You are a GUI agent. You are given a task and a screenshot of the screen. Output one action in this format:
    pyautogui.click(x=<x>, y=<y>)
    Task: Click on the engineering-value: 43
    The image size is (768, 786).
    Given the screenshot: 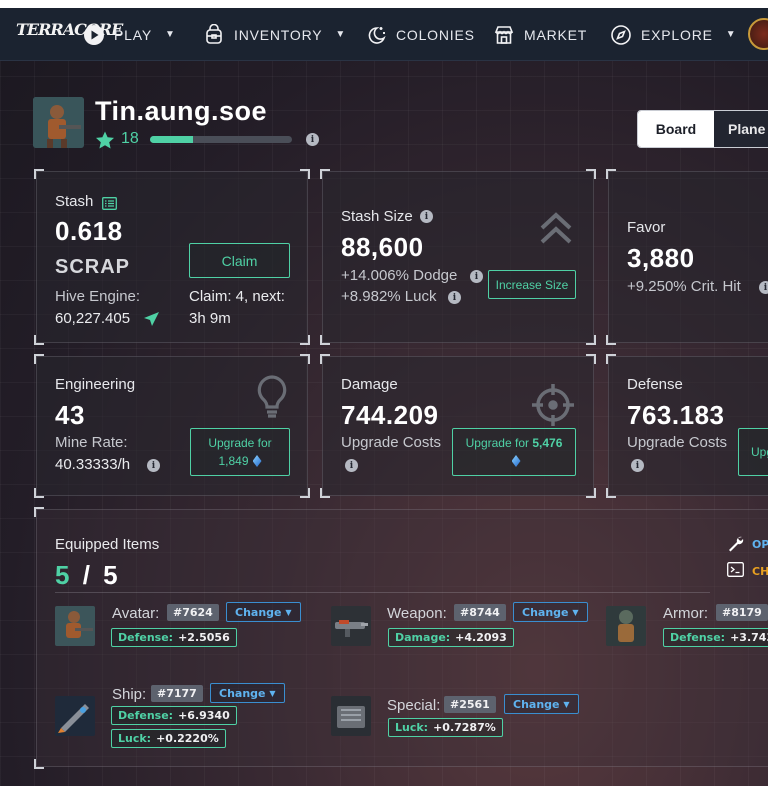 What is the action you would take?
    pyautogui.click(x=70, y=415)
    